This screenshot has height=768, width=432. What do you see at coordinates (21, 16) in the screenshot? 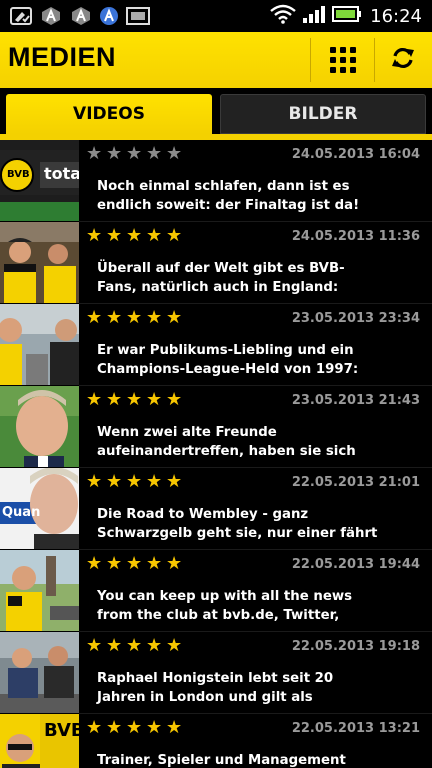
I see `wrench-check-icon` at bounding box center [21, 16].